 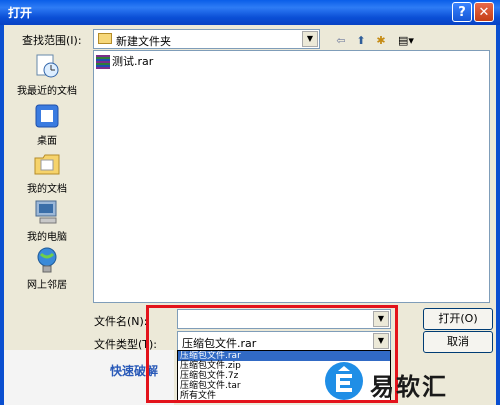 What do you see at coordinates (105, 38) in the screenshot?
I see `folder-icon` at bounding box center [105, 38].